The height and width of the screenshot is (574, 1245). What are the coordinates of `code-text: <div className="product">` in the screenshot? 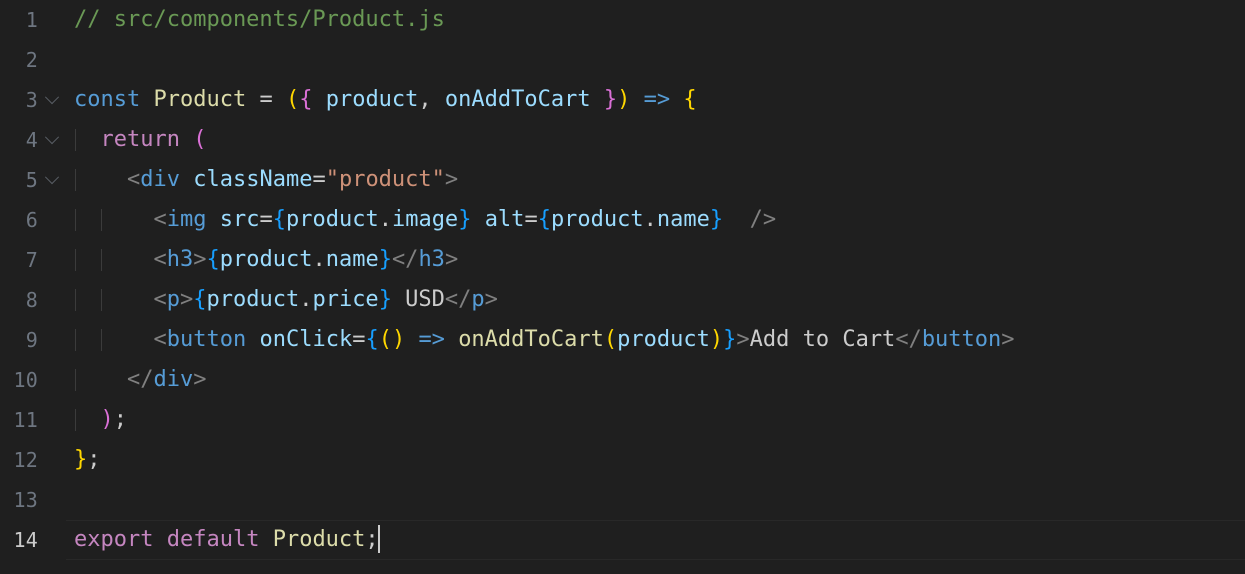 It's located at (655, 180).